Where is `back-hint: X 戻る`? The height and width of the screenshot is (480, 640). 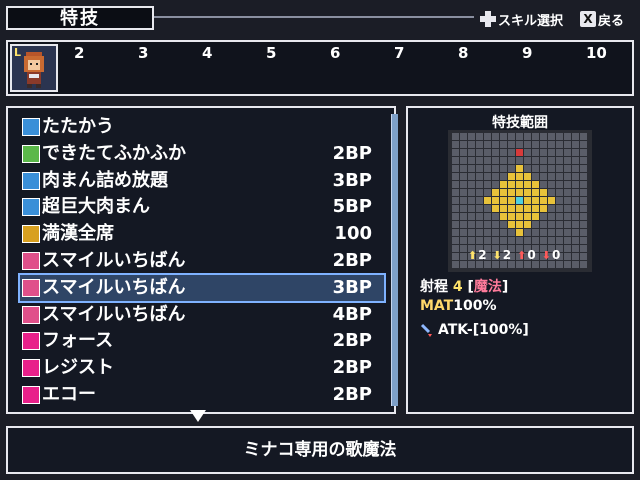 back-hint: X 戻る is located at coordinates (602, 19).